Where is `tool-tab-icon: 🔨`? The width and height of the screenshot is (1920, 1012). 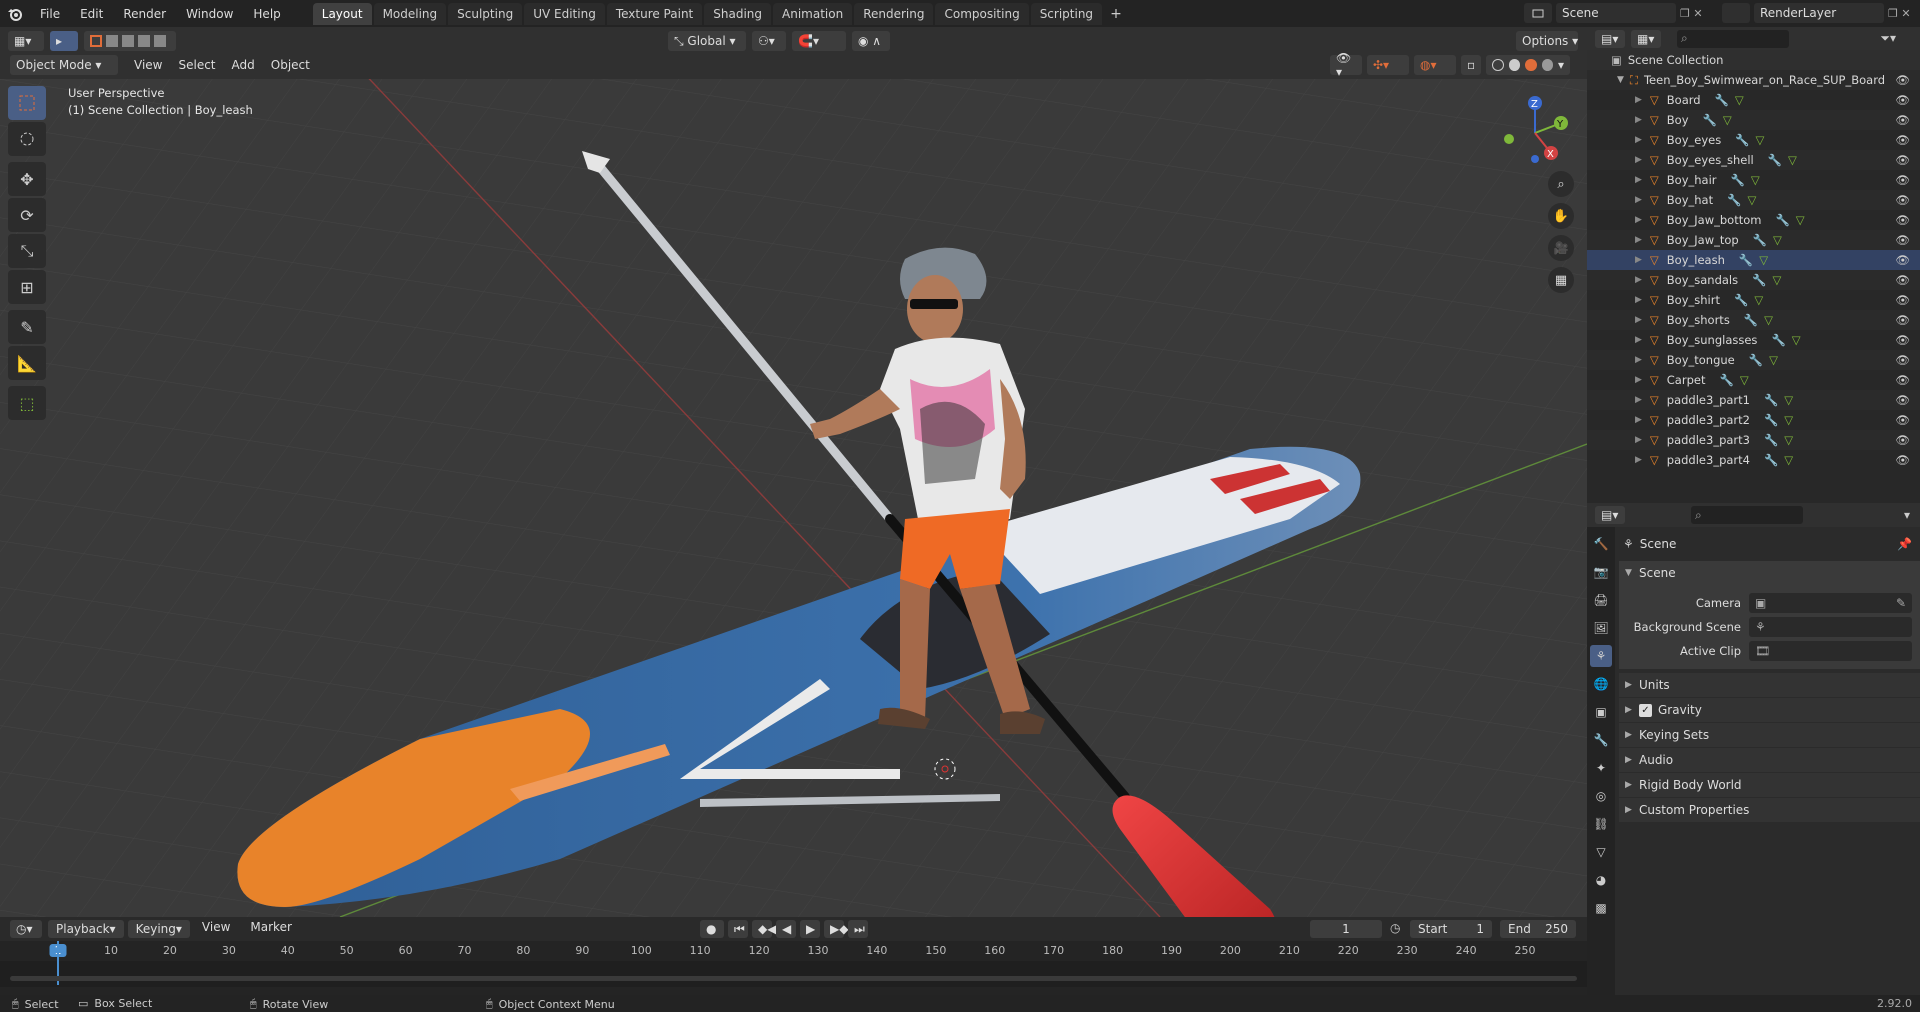
tool-tab-icon: 🔨 is located at coordinates (1601, 544).